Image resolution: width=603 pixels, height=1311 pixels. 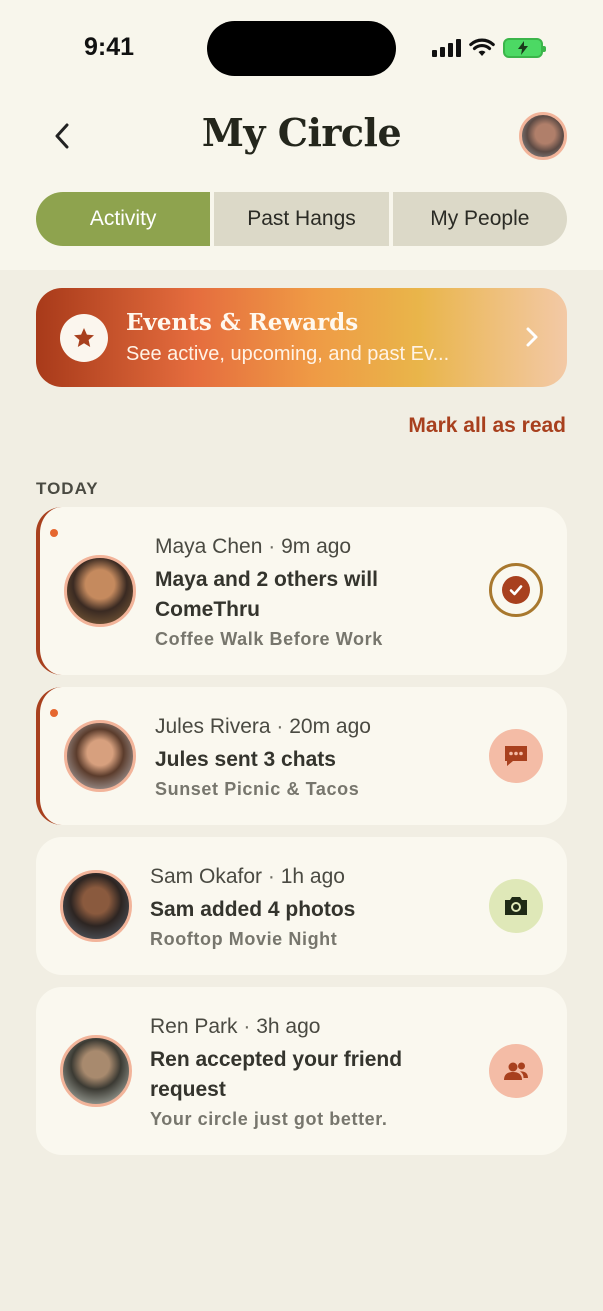 What do you see at coordinates (209, 546) in the screenshot?
I see `sender-name: Maya Chen` at bounding box center [209, 546].